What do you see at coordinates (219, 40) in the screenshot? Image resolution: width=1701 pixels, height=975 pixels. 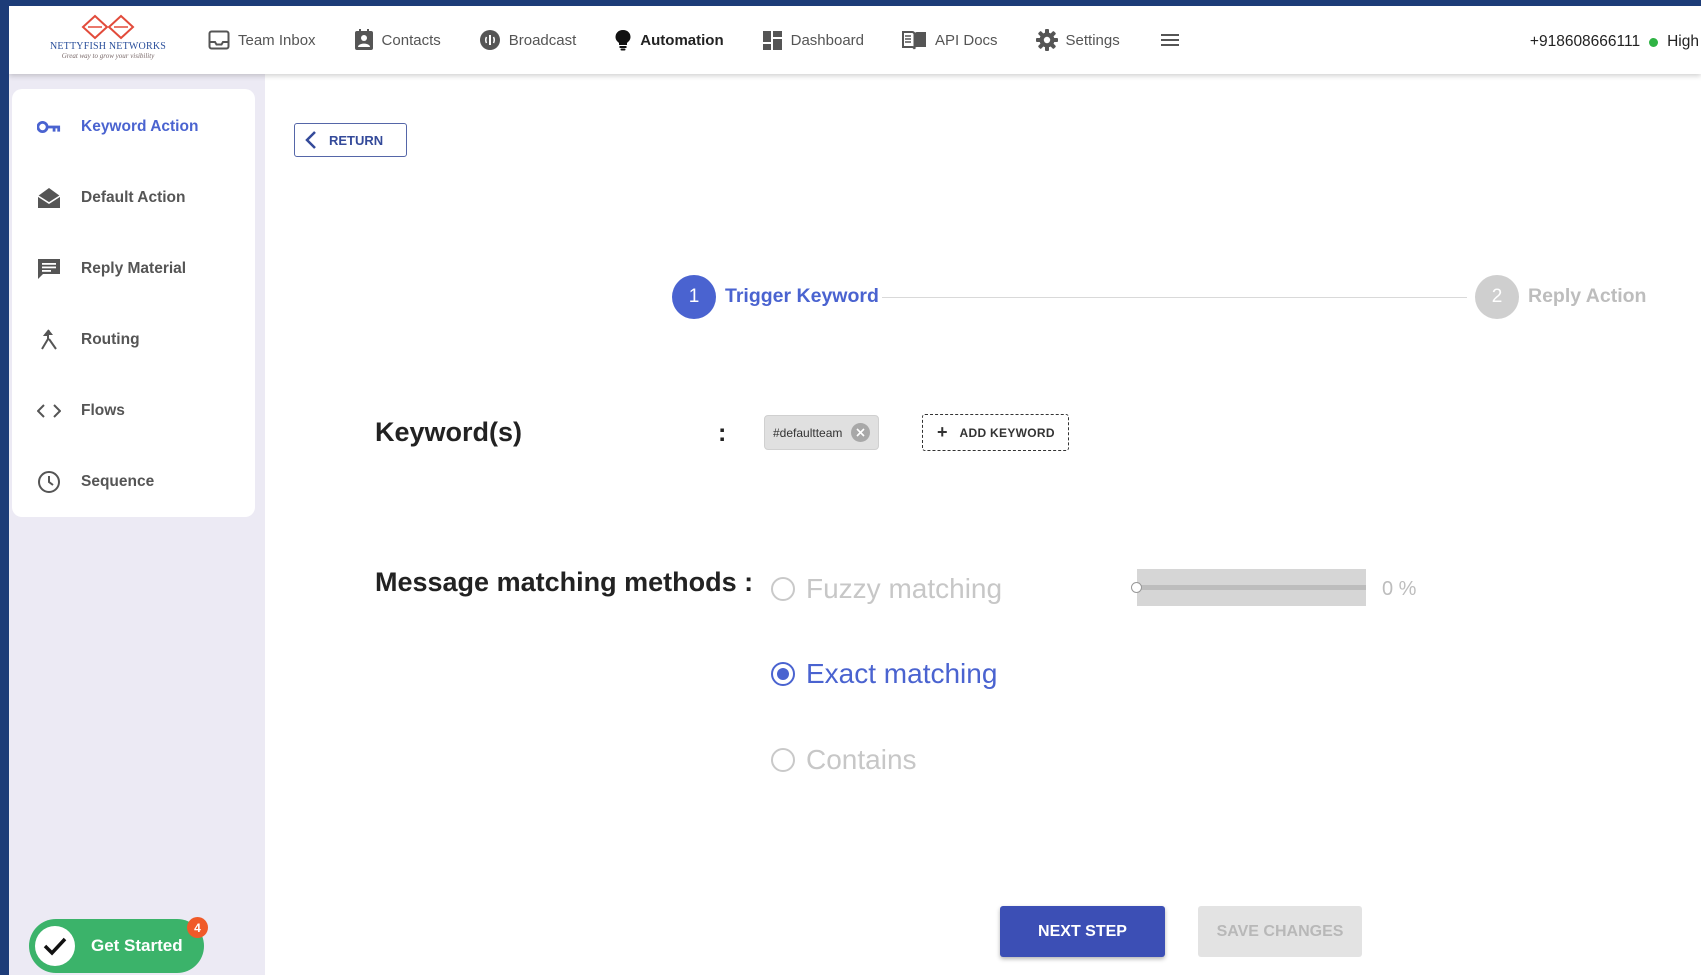 I see `inbox-icon` at bounding box center [219, 40].